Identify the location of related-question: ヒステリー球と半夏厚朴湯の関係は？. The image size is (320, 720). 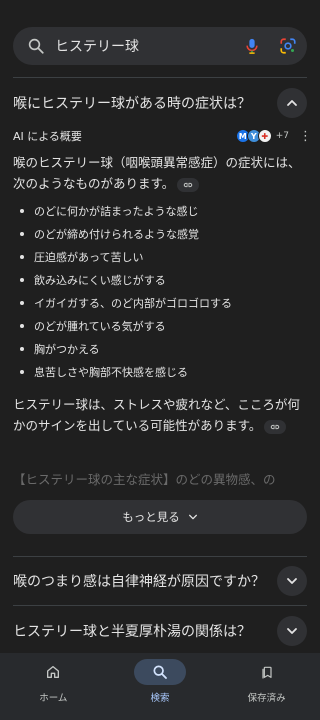
(160, 631).